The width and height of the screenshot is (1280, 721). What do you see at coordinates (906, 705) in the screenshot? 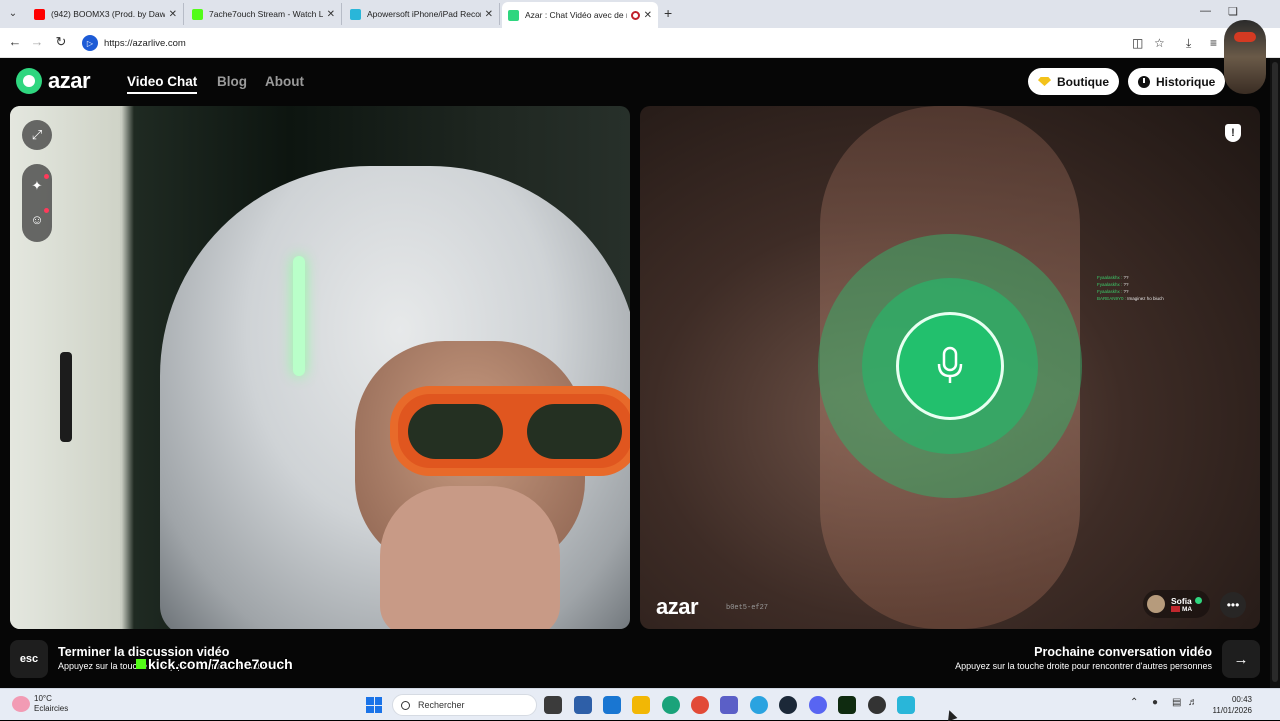
I see `apowersoft-app-icon` at bounding box center [906, 705].